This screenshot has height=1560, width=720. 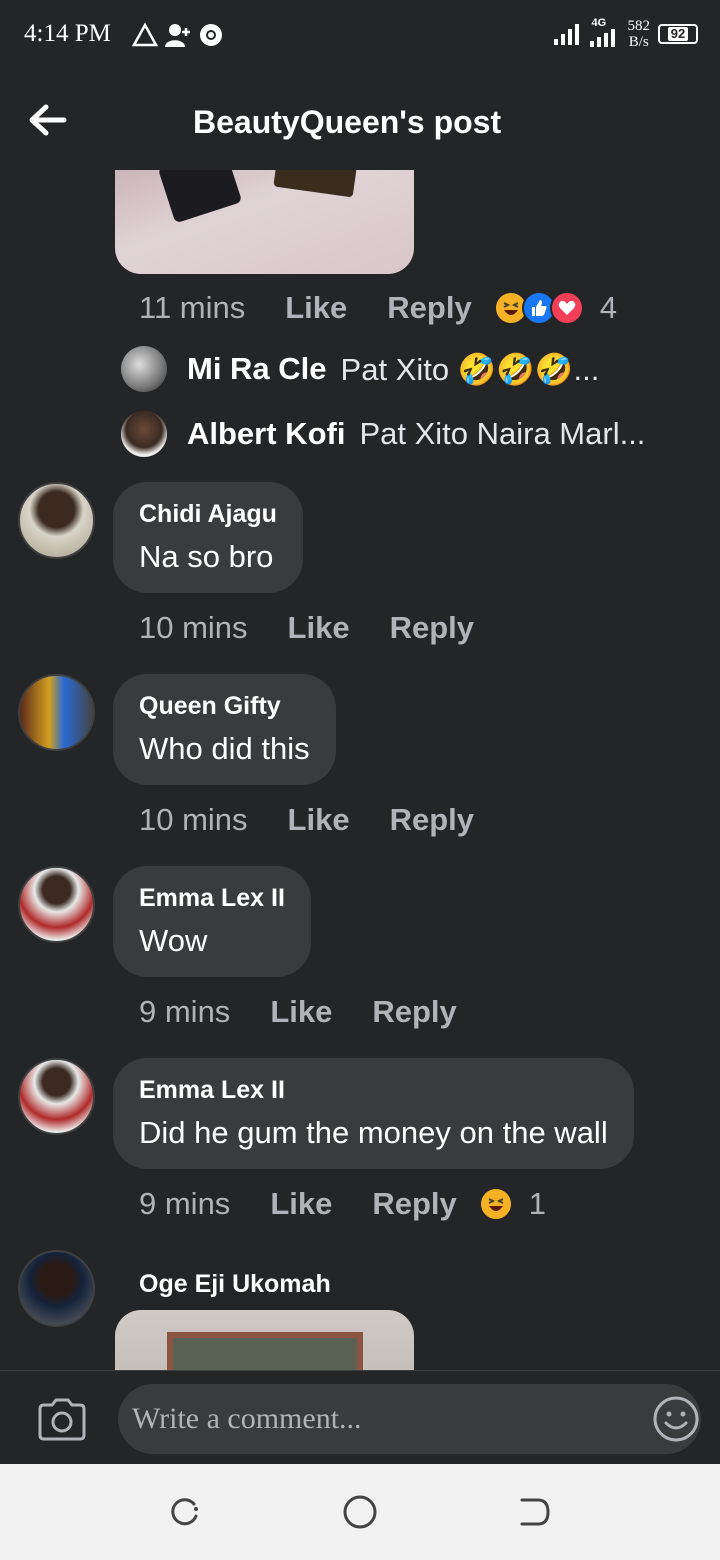 What do you see at coordinates (378, 308) in the screenshot?
I see `comment-meta: 11 mins Like Reply 4` at bounding box center [378, 308].